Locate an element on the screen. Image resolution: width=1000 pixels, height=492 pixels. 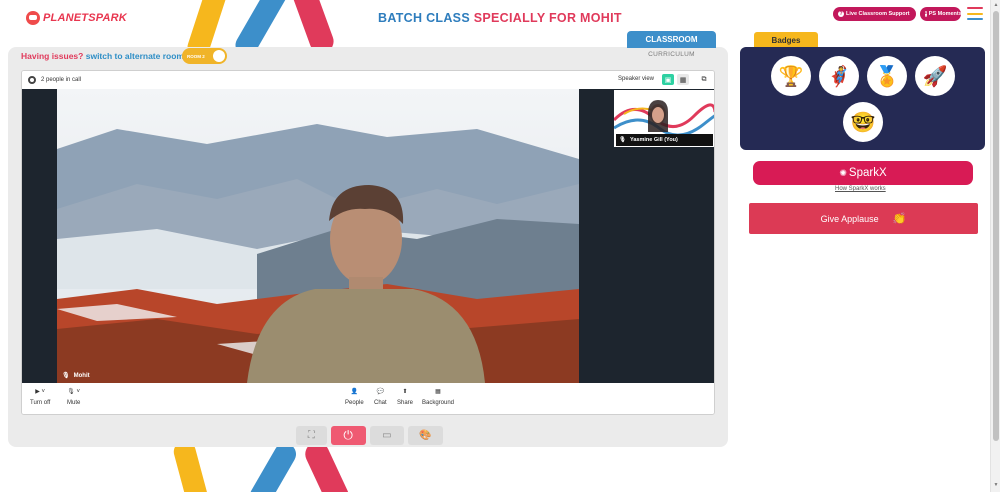
decor-ribbon-blue-bottom is located at coordinates (273, 465).